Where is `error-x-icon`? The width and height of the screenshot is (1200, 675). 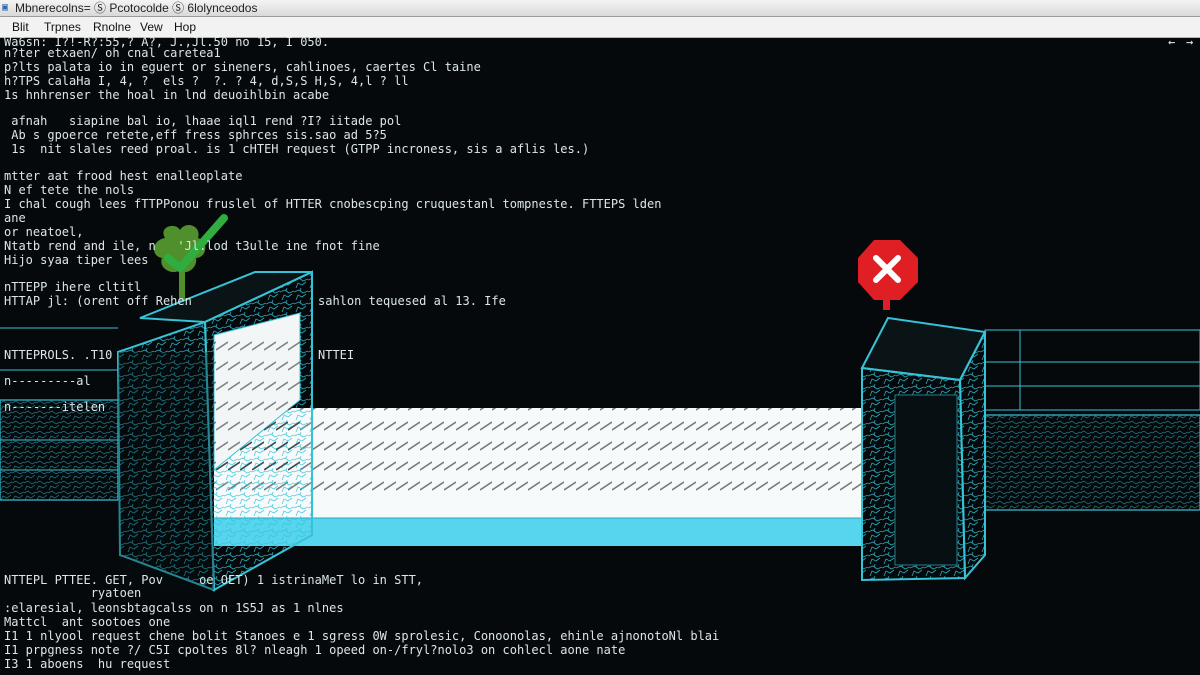
error-x-icon is located at coordinates (888, 275).